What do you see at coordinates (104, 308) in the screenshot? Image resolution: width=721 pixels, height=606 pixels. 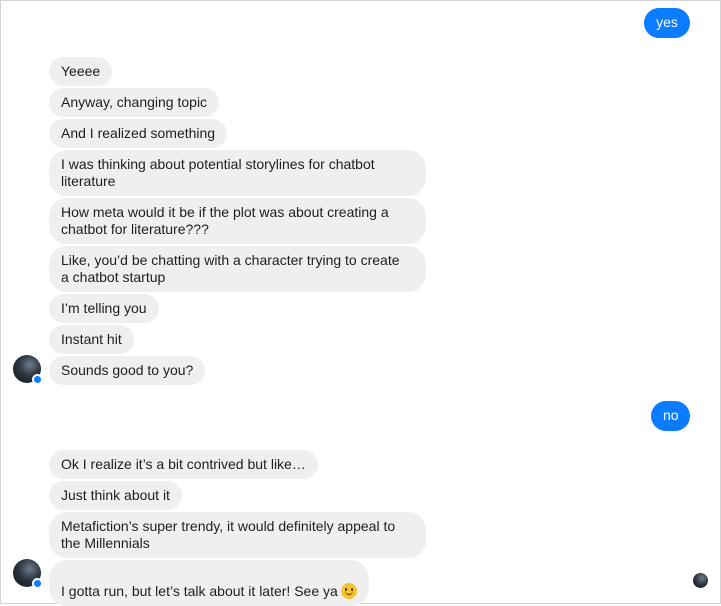 I see `incoming-message: I’m telling you` at bounding box center [104, 308].